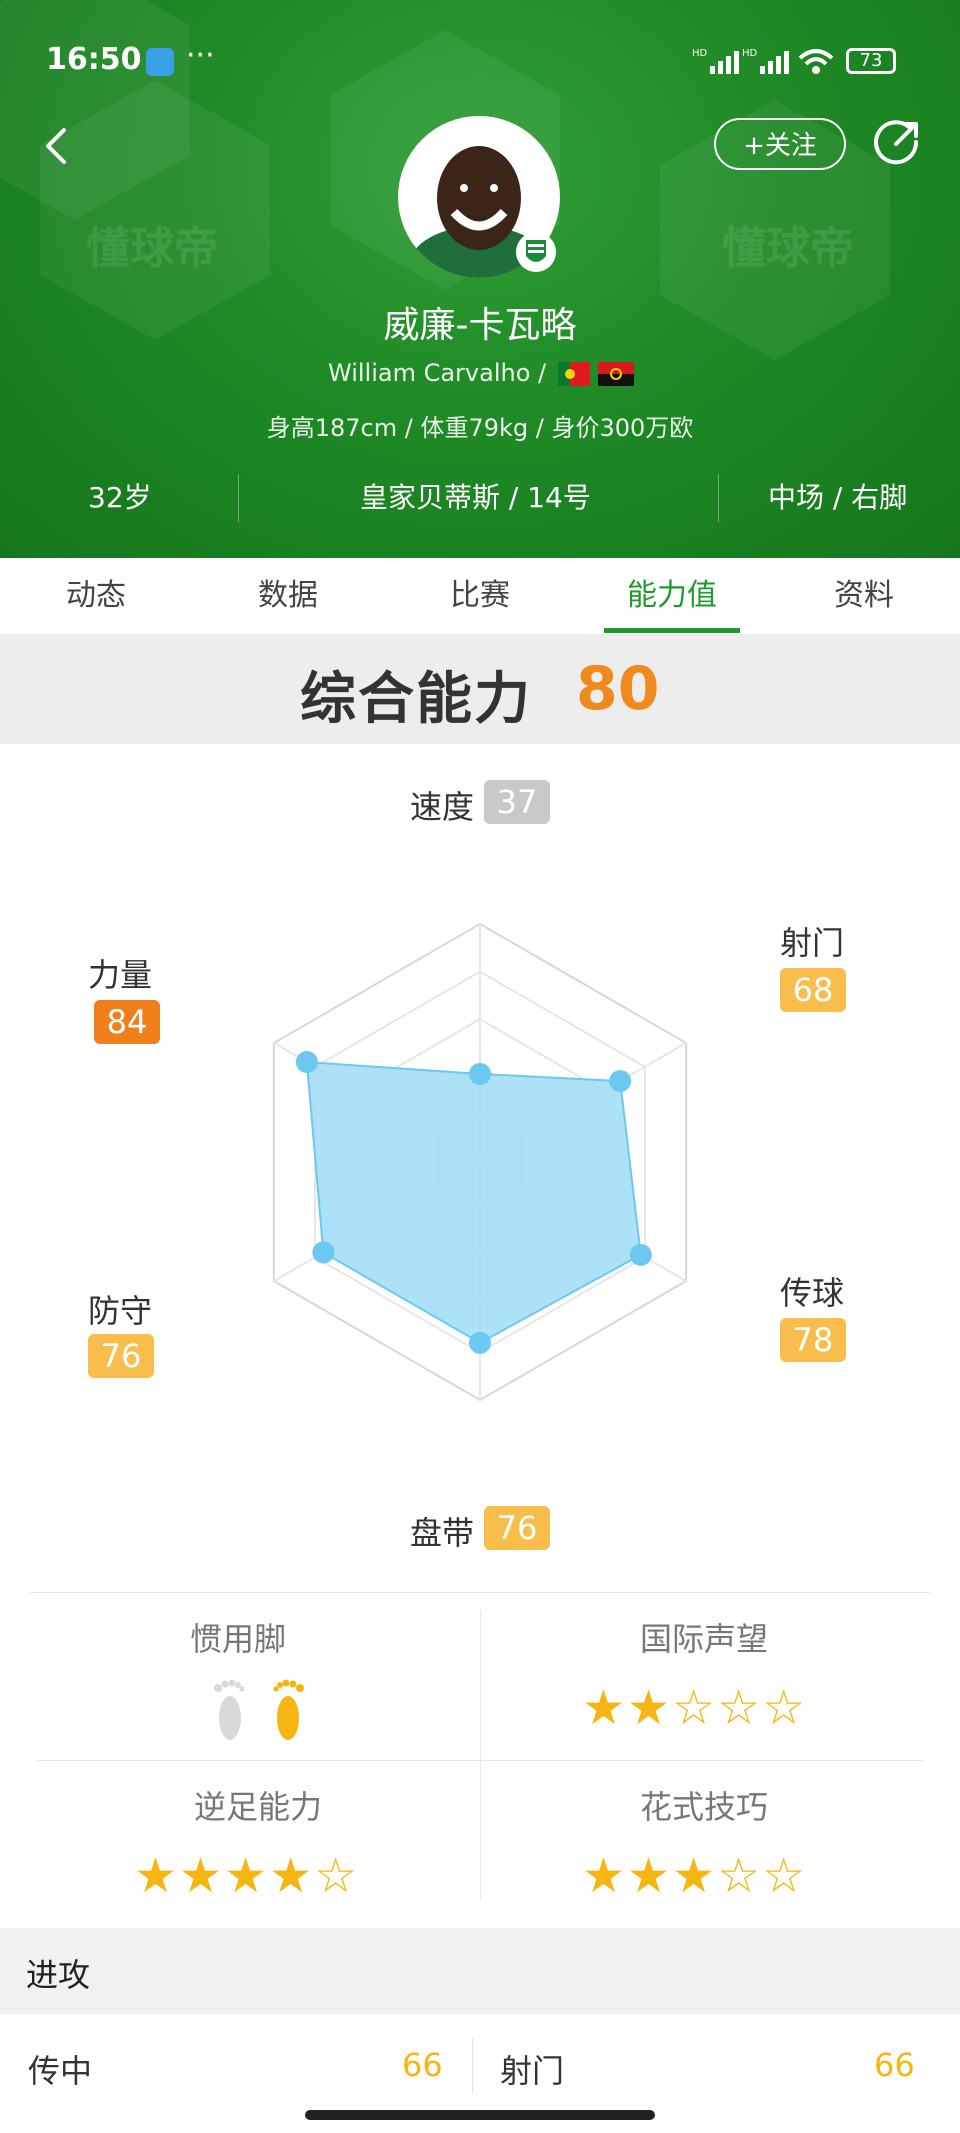  I want to click on skill-moves-label: 花式技巧, so click(703, 1807).